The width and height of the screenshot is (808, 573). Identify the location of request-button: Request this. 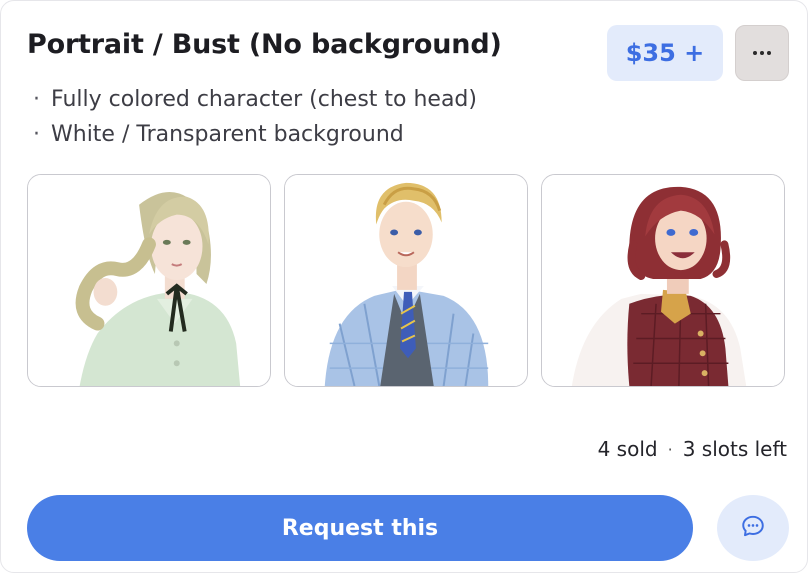
(360, 528).